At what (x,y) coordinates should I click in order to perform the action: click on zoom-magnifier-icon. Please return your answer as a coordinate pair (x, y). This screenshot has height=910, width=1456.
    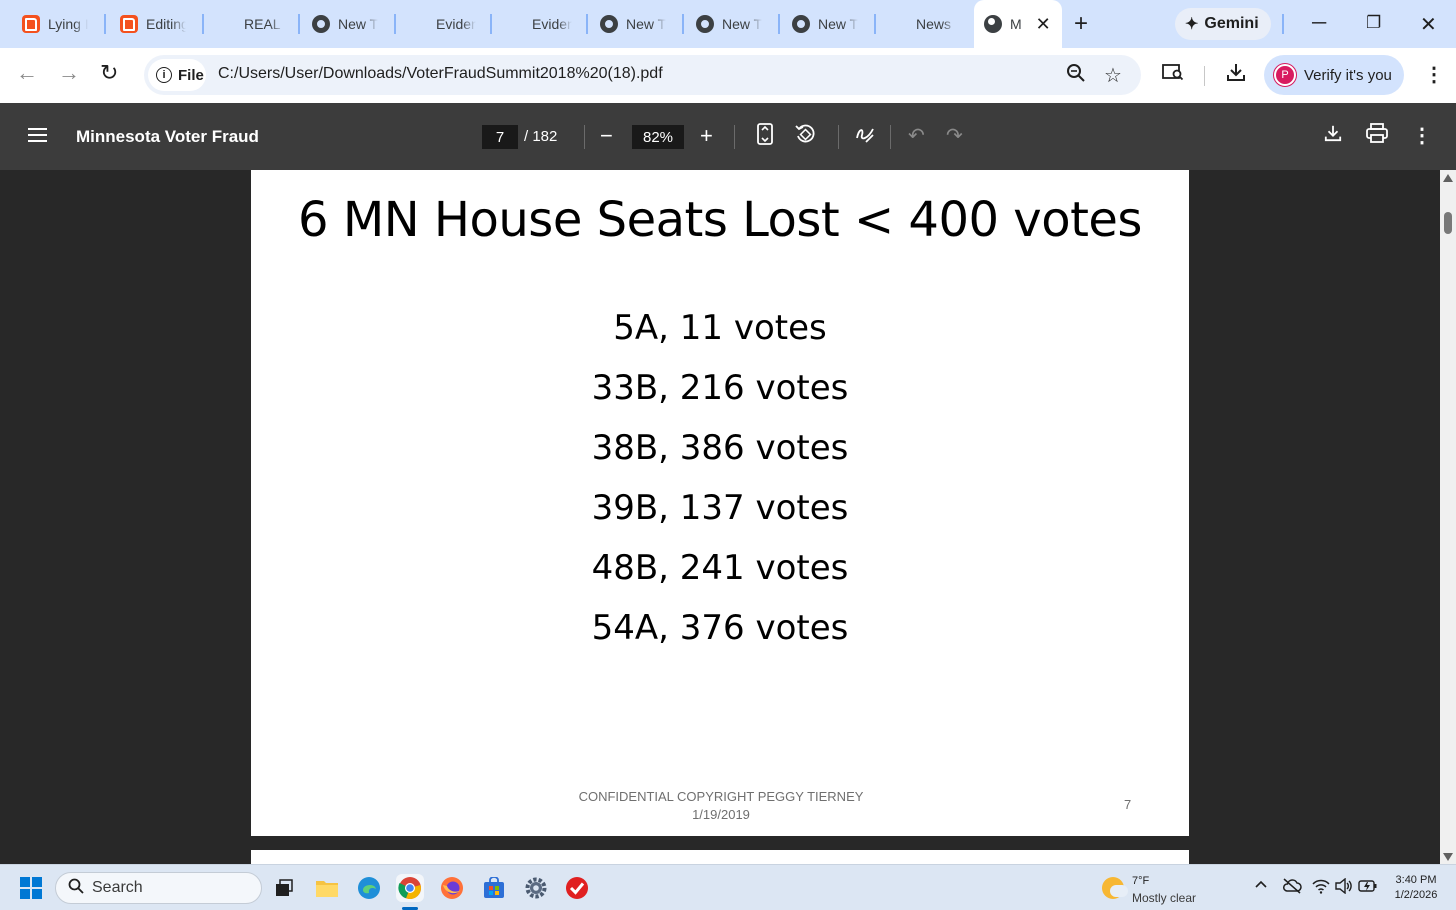
    Looking at the image, I should click on (1076, 76).